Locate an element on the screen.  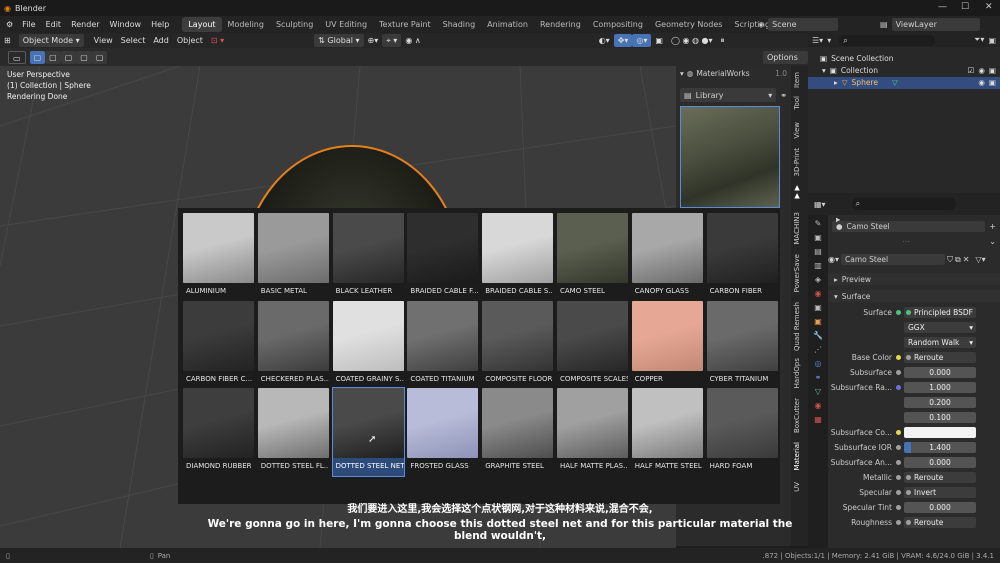
menu-edit: Edit is located at coordinates (54, 24).